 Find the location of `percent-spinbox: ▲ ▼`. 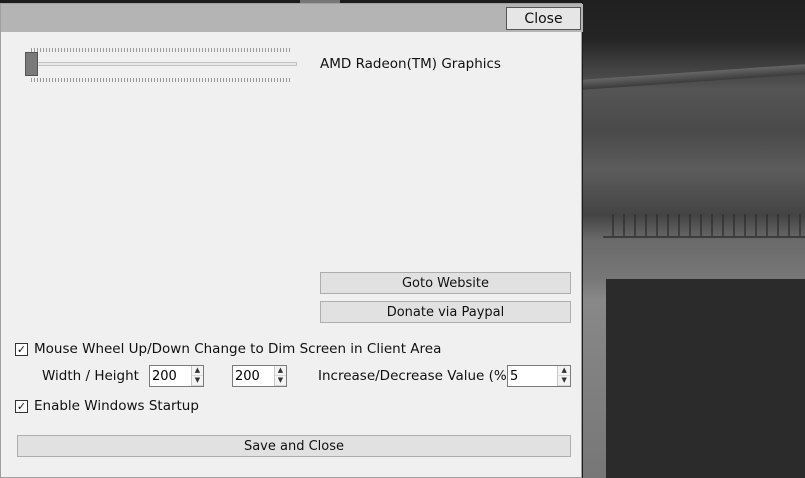

percent-spinbox: ▲ ▼ is located at coordinates (539, 376).